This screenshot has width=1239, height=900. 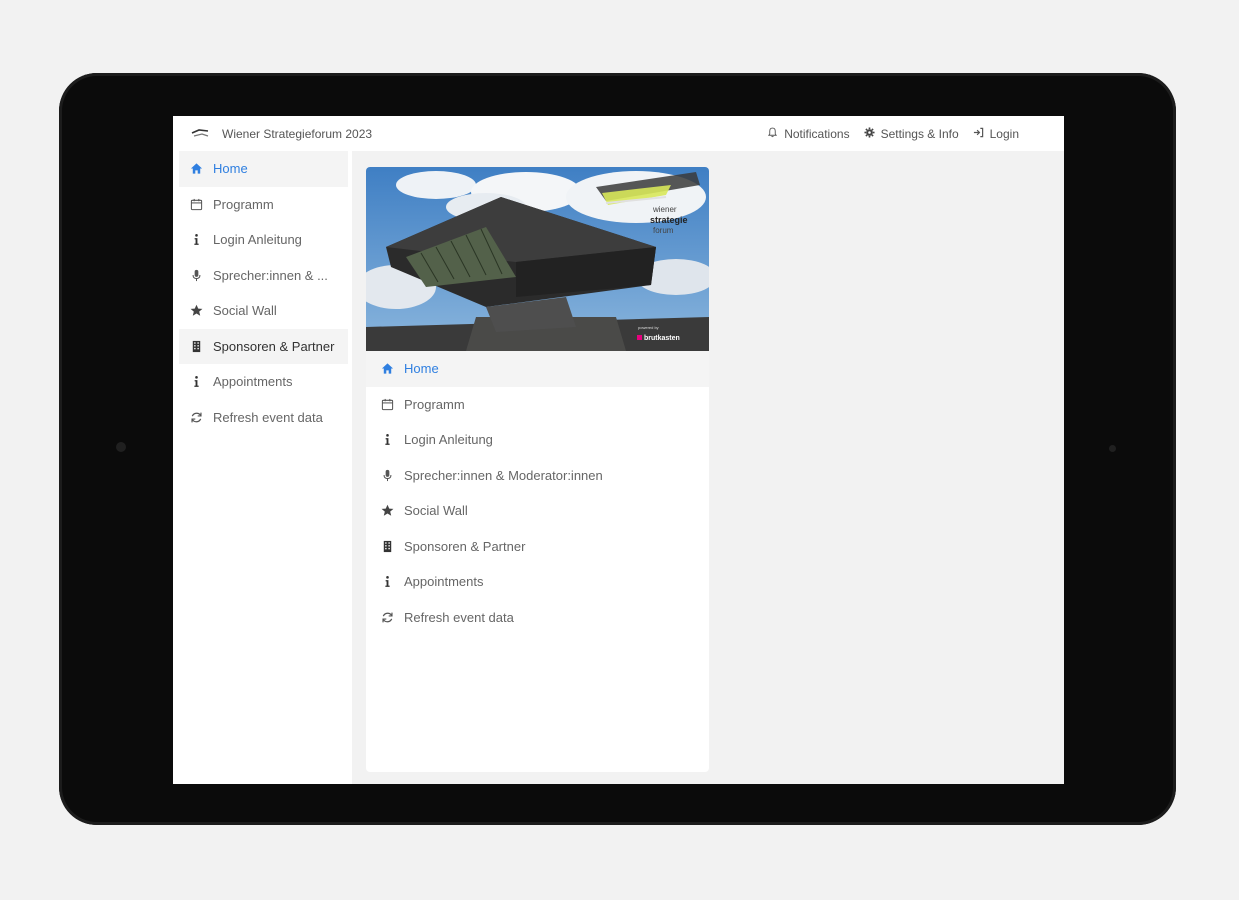 I want to click on banner-brand: brutkasten, so click(x=662, y=338).